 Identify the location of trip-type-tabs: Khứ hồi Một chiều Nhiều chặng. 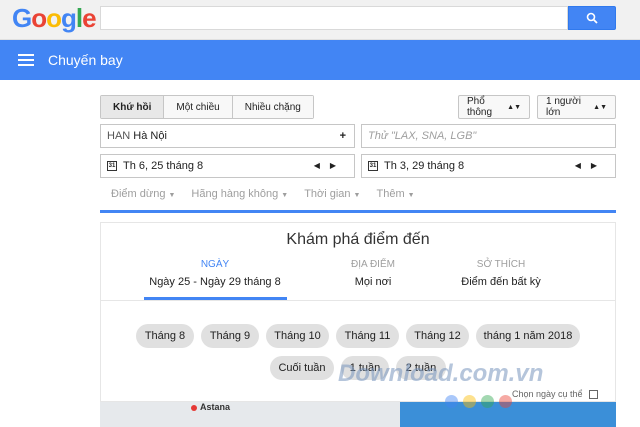
(207, 107).